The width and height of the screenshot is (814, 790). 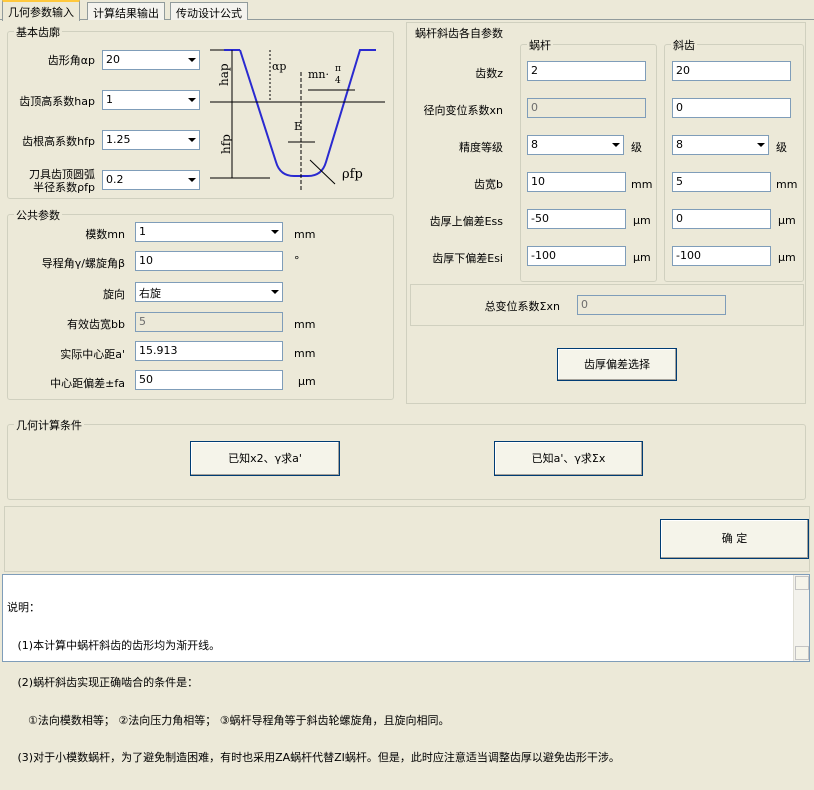 What do you see at coordinates (721, 256) in the screenshot?
I see `gear-lower-input: -100` at bounding box center [721, 256].